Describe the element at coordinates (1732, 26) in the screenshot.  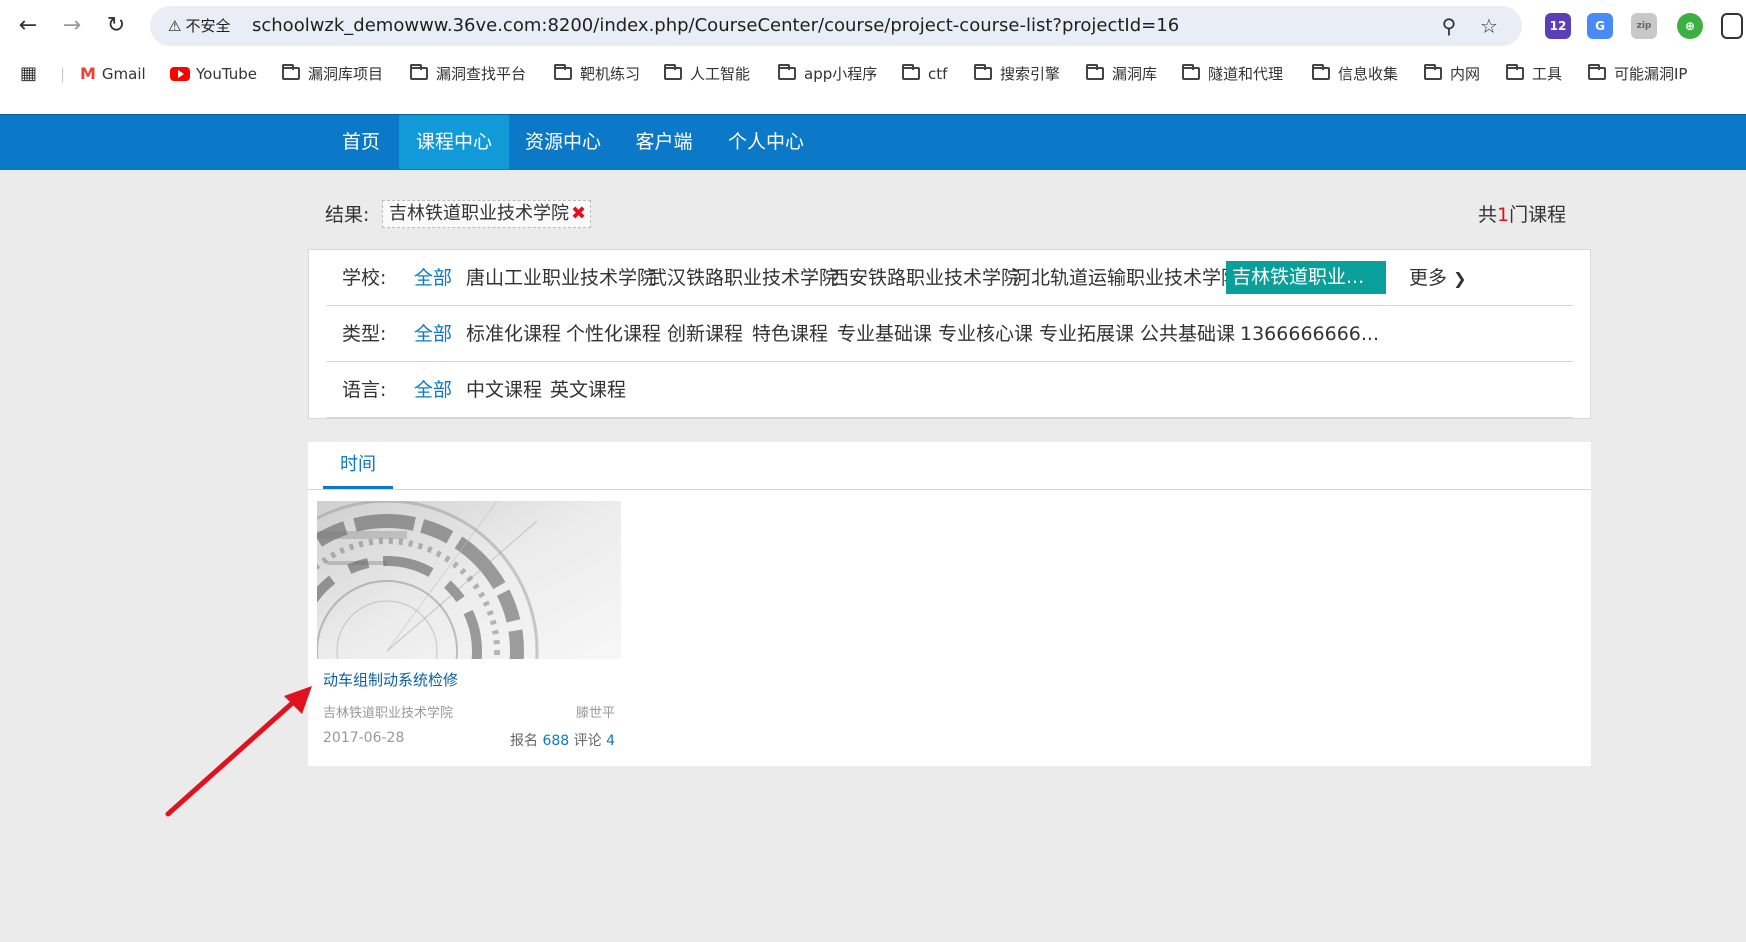
I see `extensions-puzzle-icon` at that location.